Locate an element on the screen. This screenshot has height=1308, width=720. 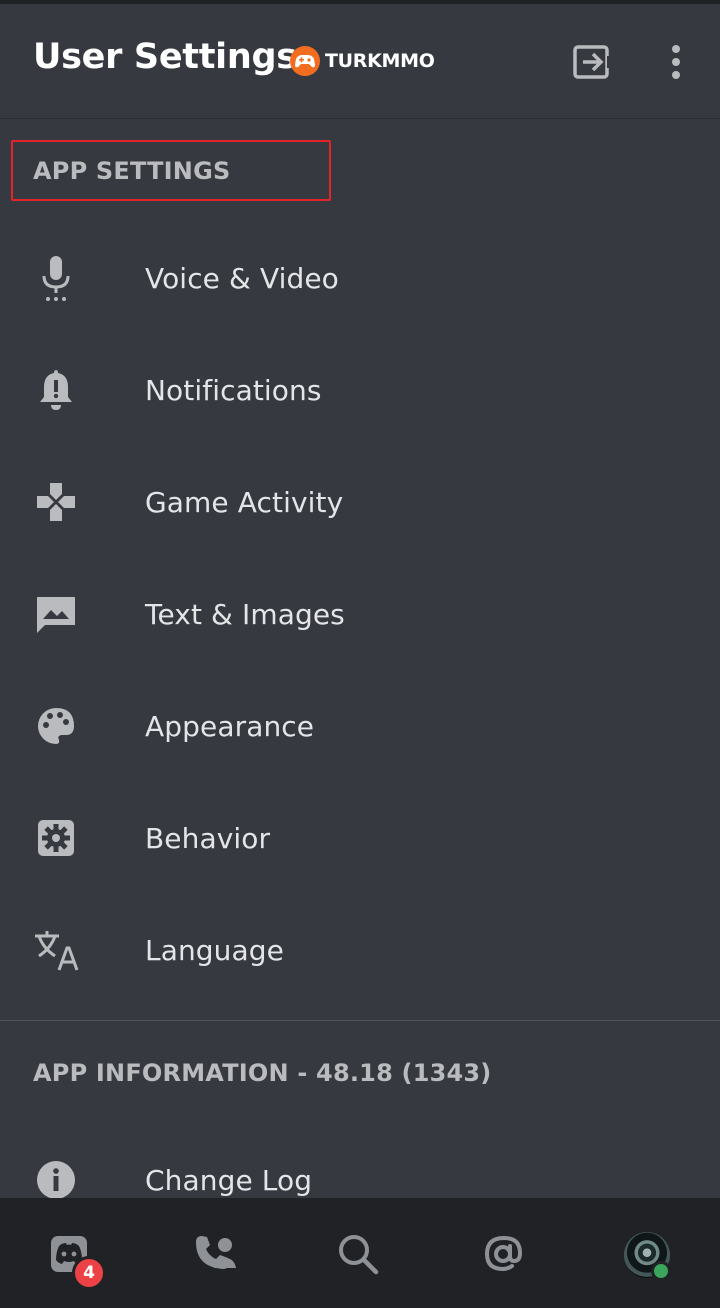
bottom-tab-bar: 4 is located at coordinates (360, 1253).